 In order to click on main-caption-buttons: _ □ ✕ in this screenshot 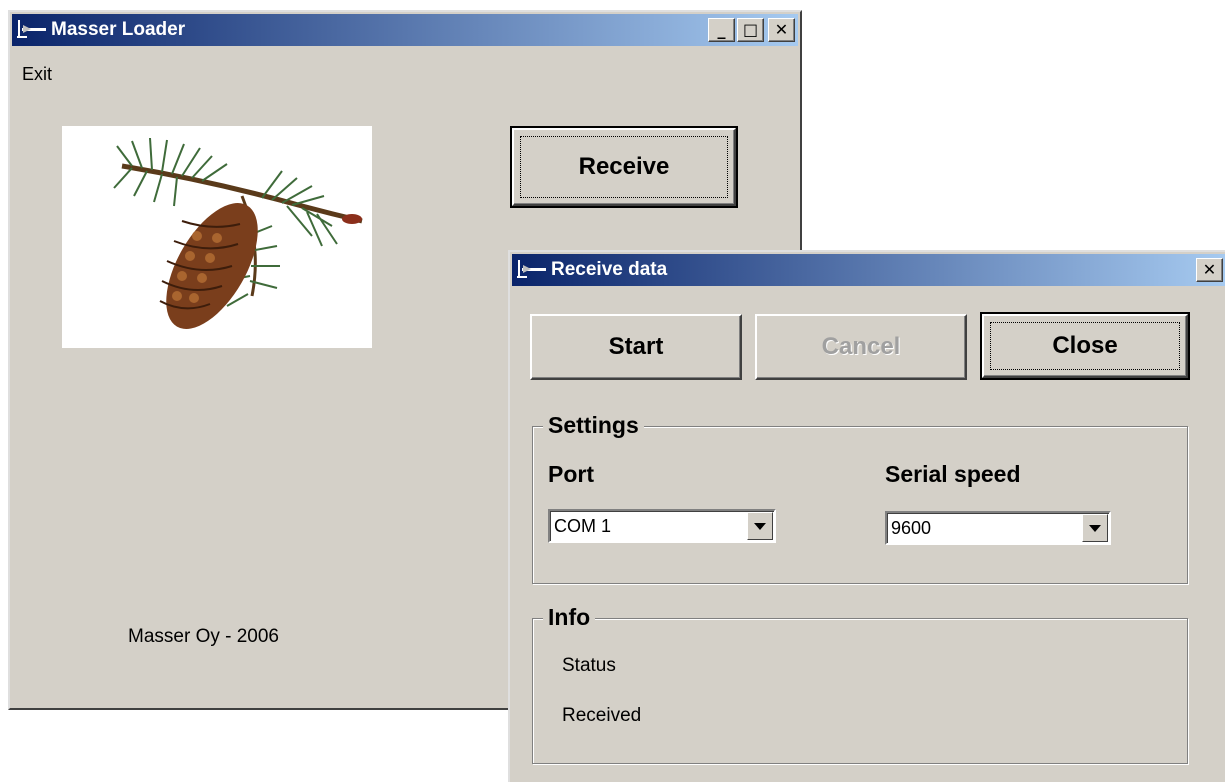, I will do `click(751, 30)`.